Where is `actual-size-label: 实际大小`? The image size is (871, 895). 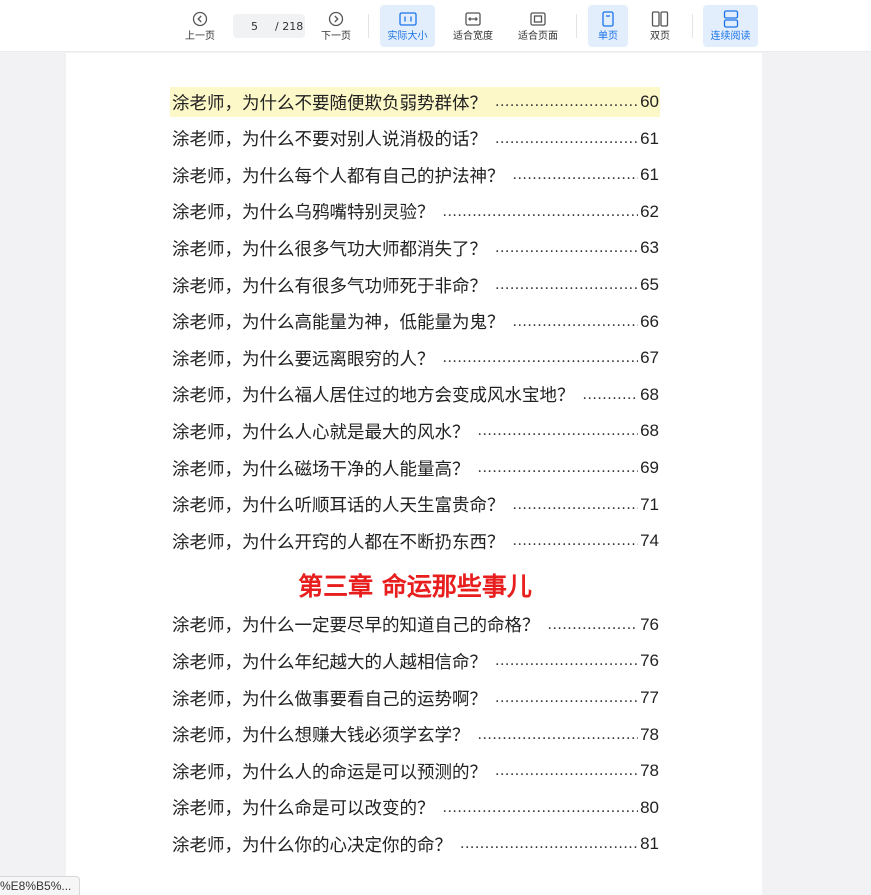 actual-size-label: 实际大小 is located at coordinates (407, 36).